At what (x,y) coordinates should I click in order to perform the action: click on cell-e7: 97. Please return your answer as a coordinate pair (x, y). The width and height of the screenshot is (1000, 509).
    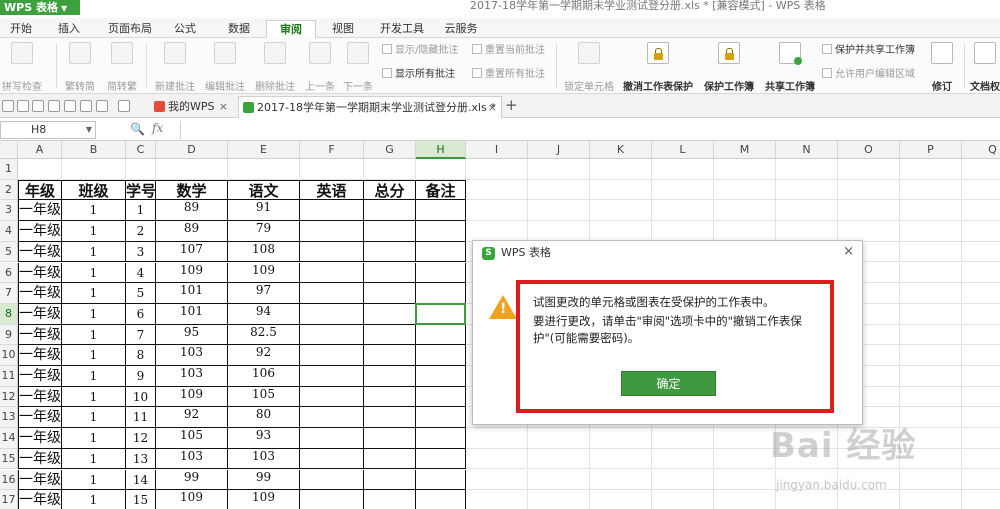
    Looking at the image, I should click on (264, 293).